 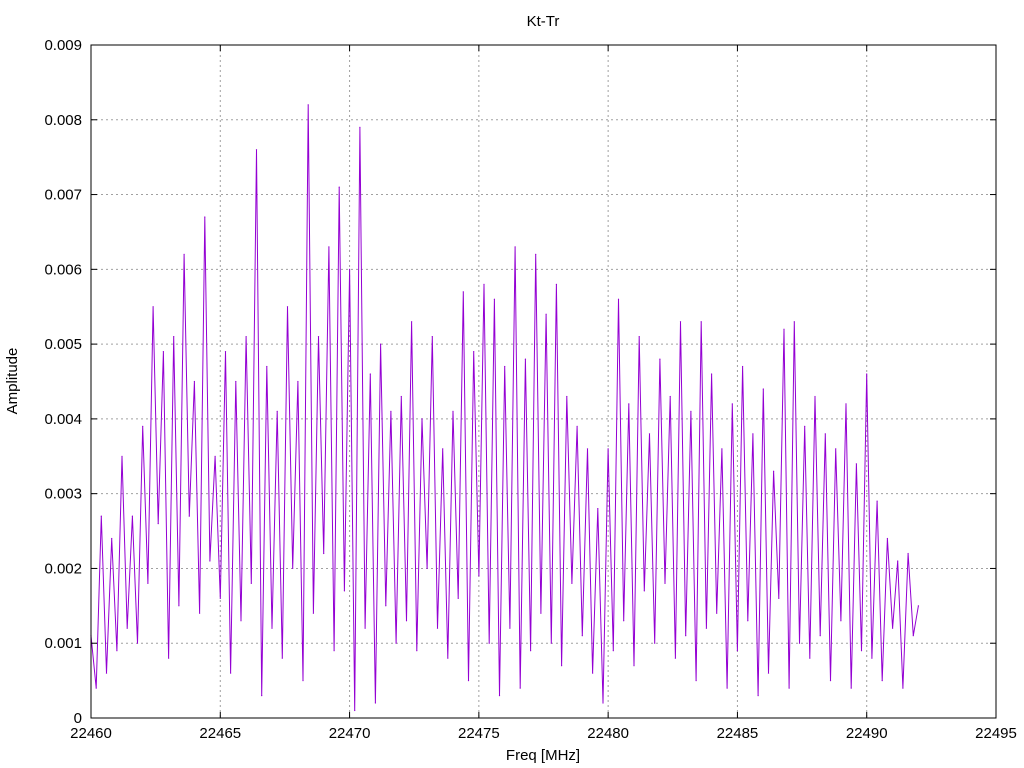 What do you see at coordinates (996, 733) in the screenshot?
I see `x-tick-label: 22495` at bounding box center [996, 733].